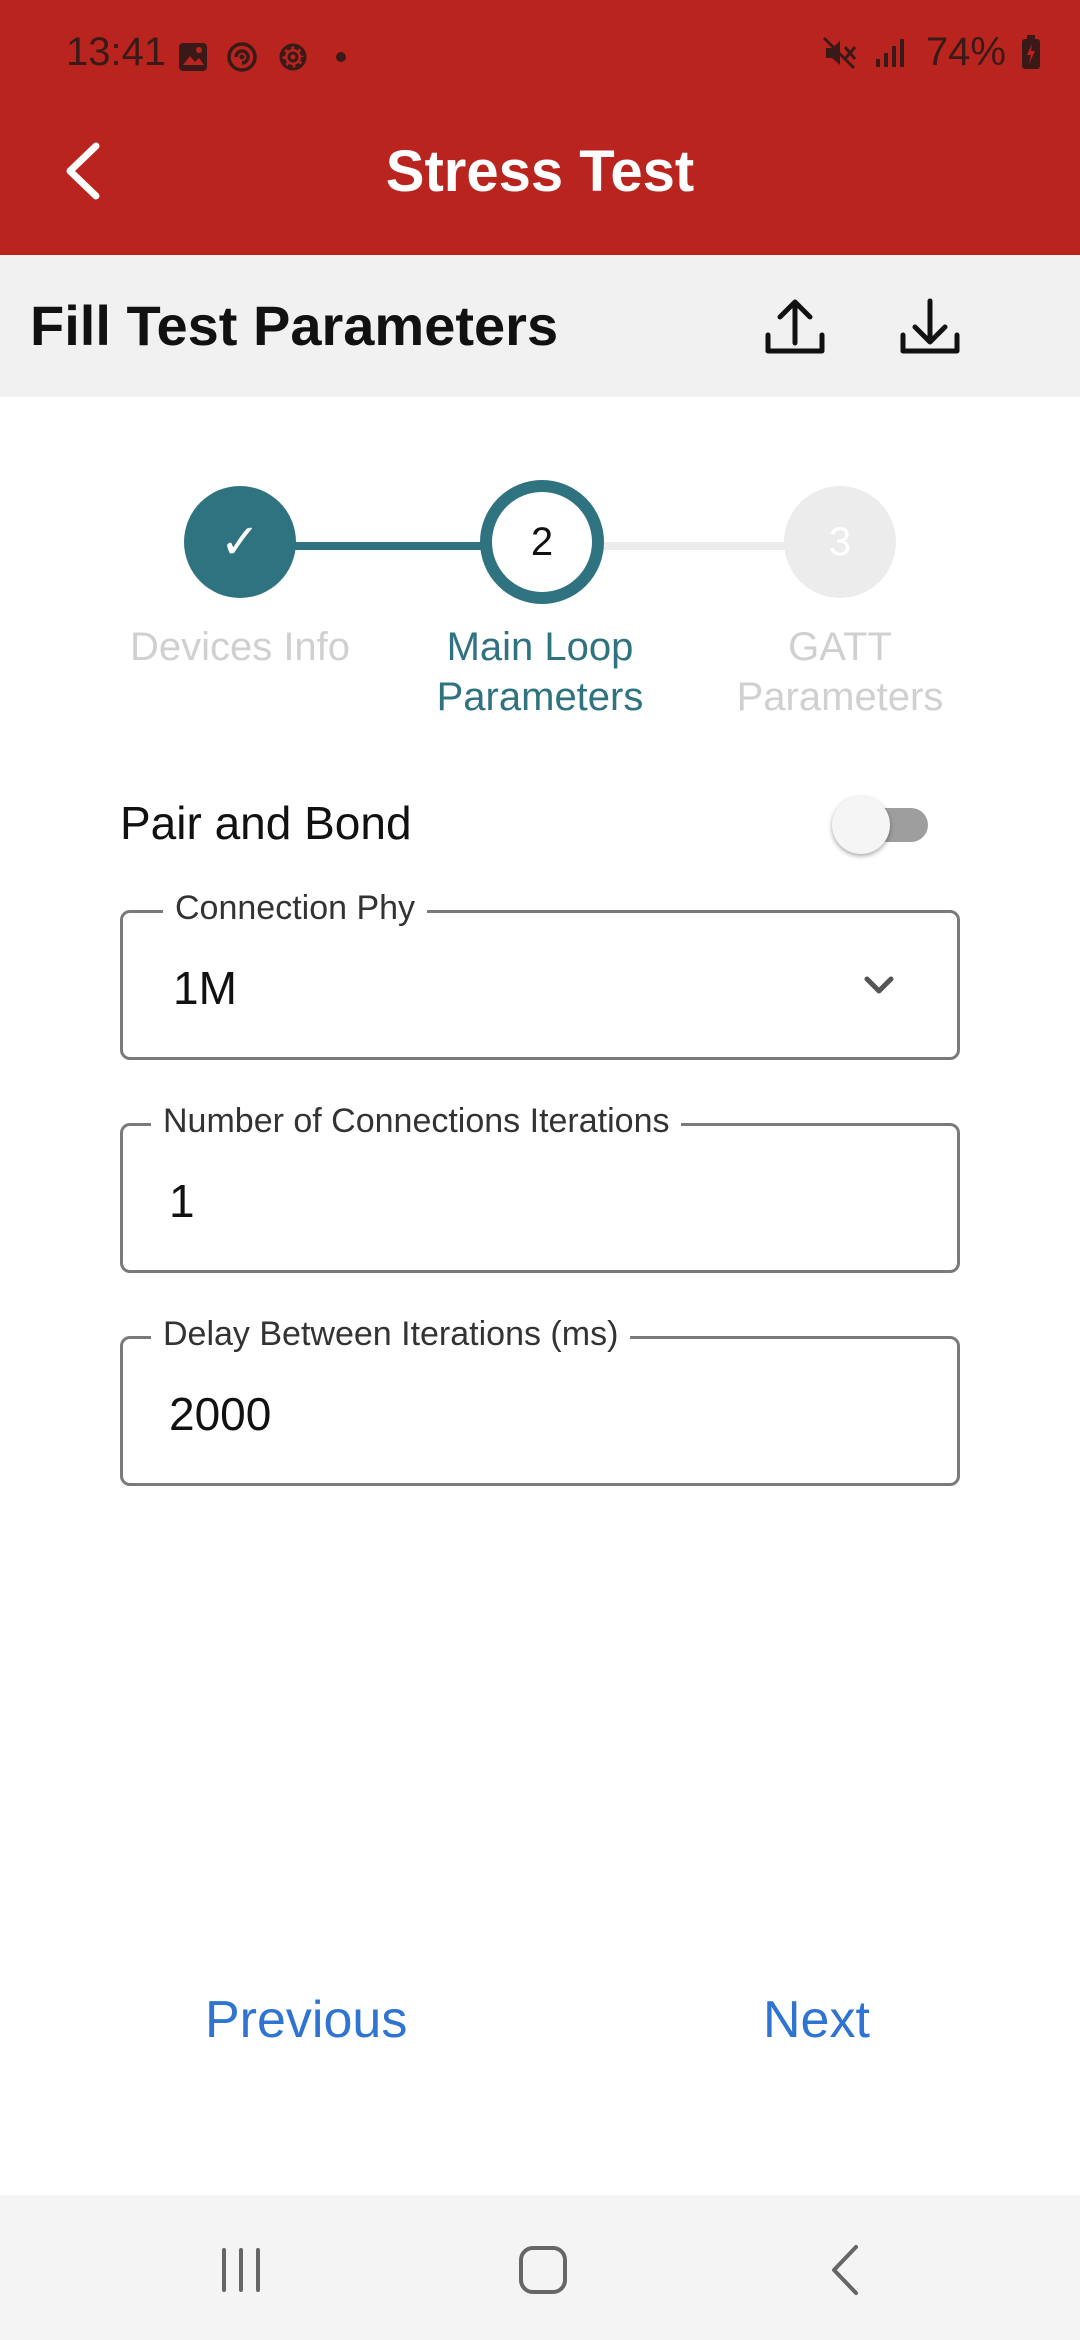 The image size is (1080, 2340). Describe the element at coordinates (540, 55) in the screenshot. I see `status-bar: 13:41 74%` at that location.